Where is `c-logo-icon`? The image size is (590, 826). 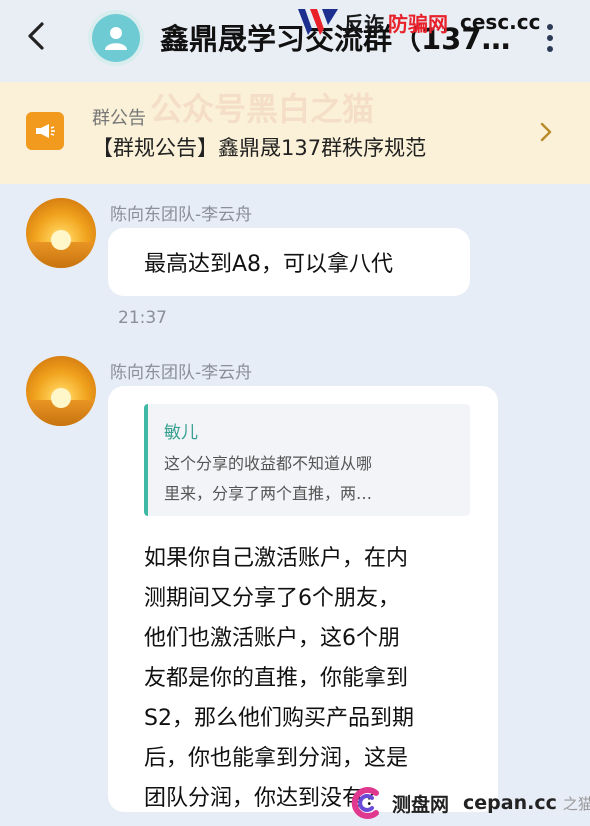
c-logo-icon is located at coordinates (365, 803).